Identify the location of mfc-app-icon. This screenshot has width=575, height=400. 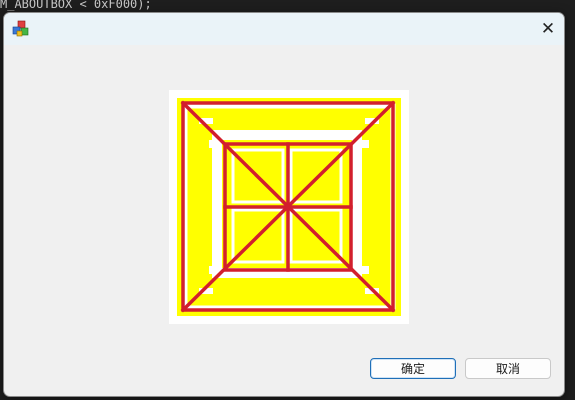
(21, 29).